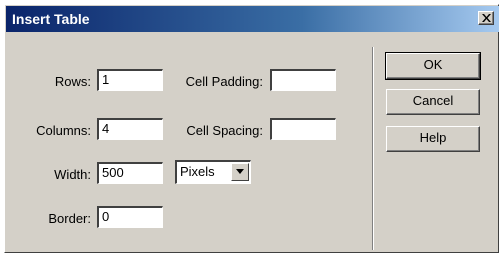  What do you see at coordinates (72, 81) in the screenshot?
I see `rows-label: Rows:` at bounding box center [72, 81].